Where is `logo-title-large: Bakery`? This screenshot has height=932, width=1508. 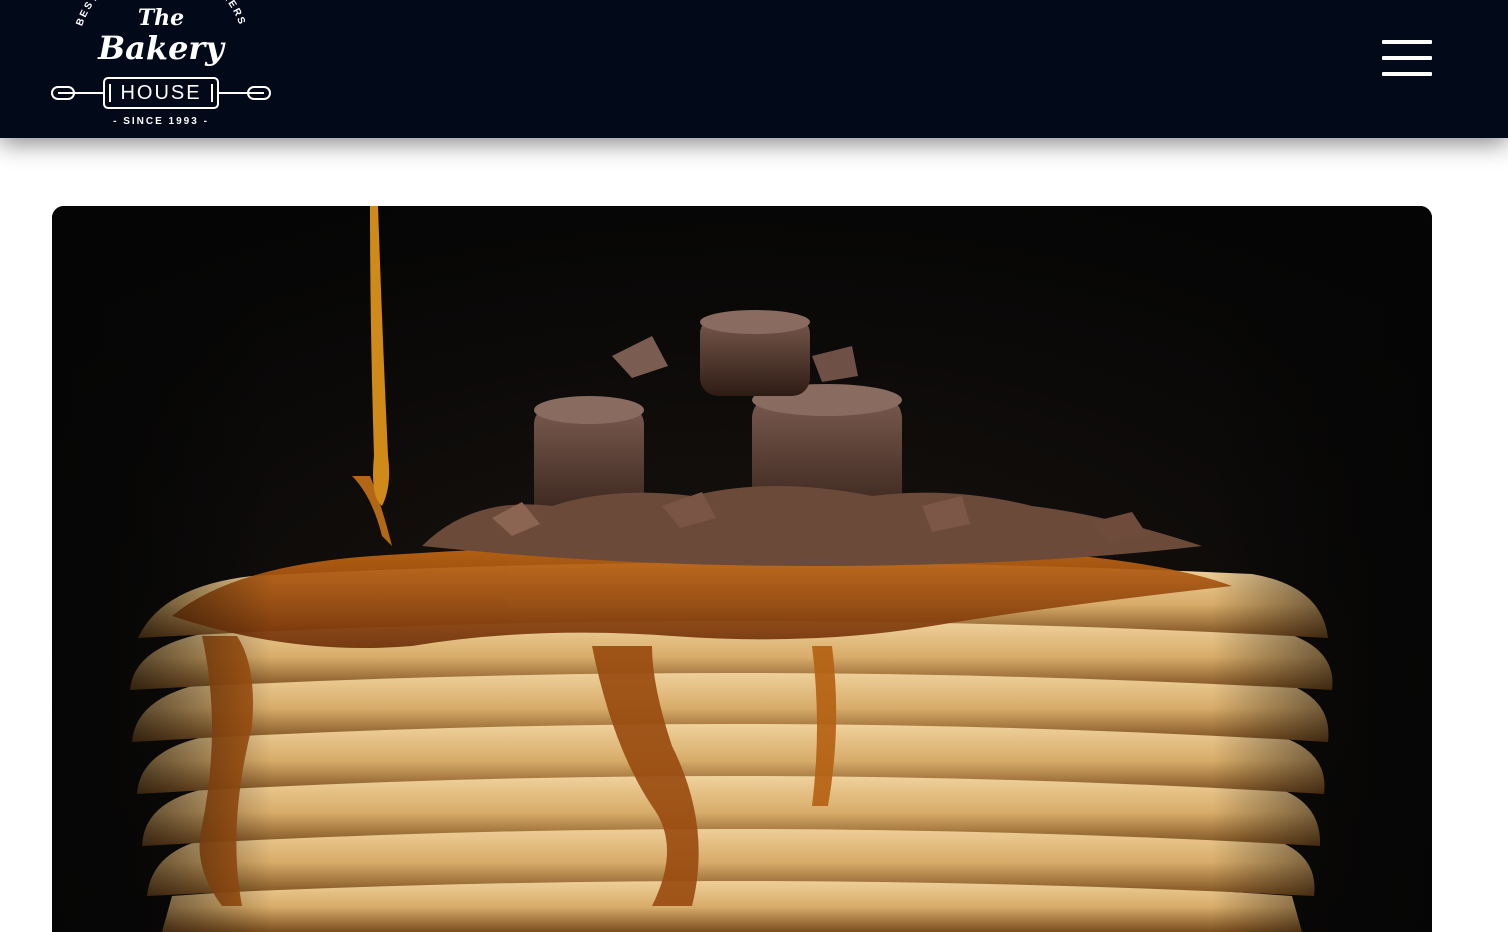
logo-title-large: Bakery is located at coordinates (161, 48).